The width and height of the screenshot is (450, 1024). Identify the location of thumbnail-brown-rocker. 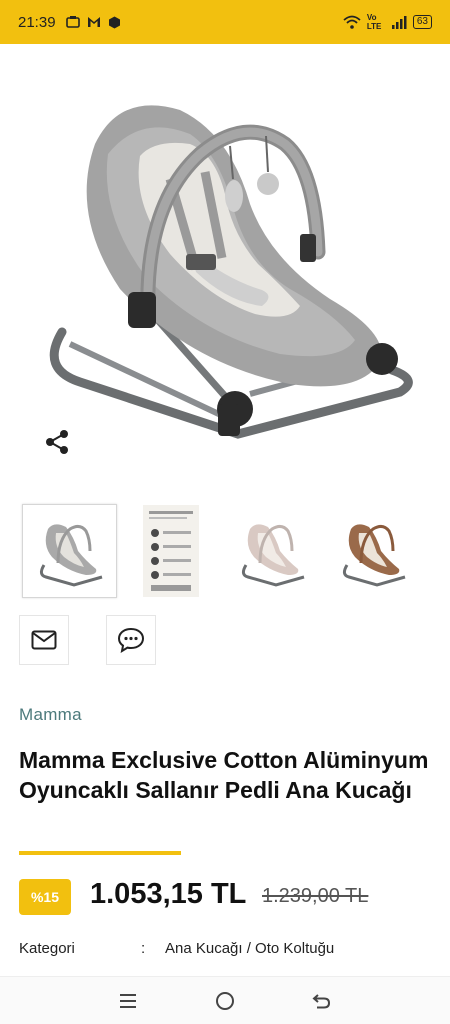
(372, 551).